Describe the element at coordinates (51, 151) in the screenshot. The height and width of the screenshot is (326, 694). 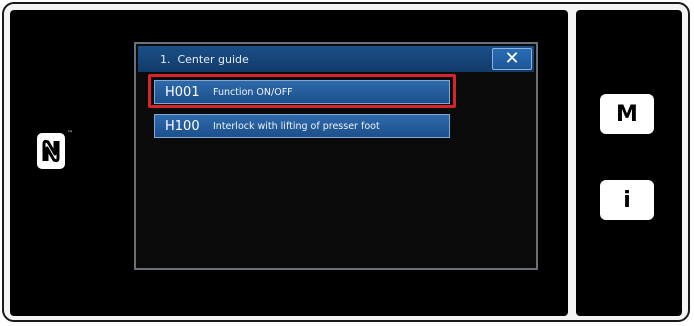
I see `nfc-icon` at that location.